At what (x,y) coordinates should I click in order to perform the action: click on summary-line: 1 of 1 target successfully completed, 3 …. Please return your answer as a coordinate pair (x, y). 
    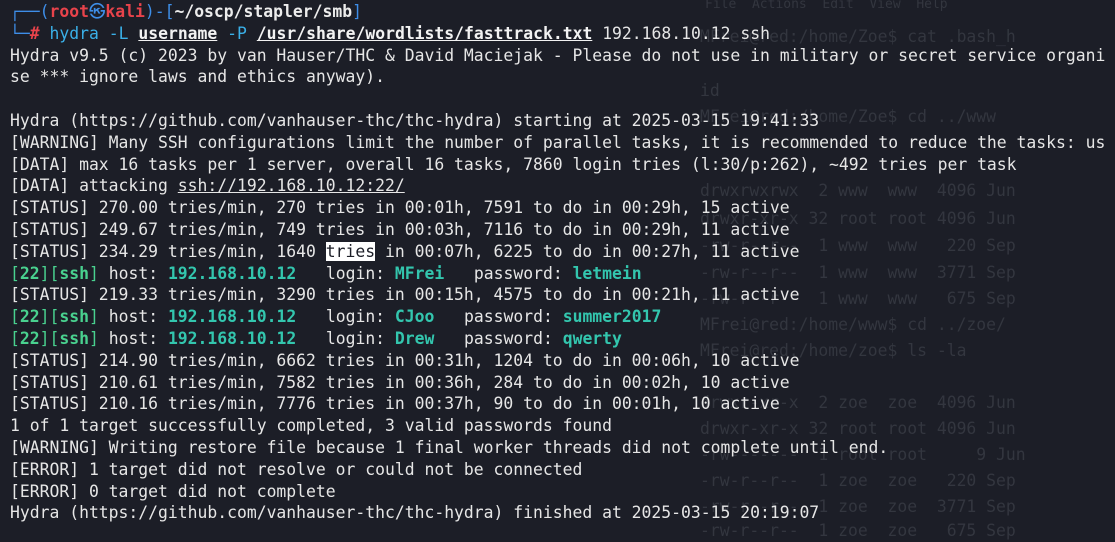
    Looking at the image, I should click on (311, 426).